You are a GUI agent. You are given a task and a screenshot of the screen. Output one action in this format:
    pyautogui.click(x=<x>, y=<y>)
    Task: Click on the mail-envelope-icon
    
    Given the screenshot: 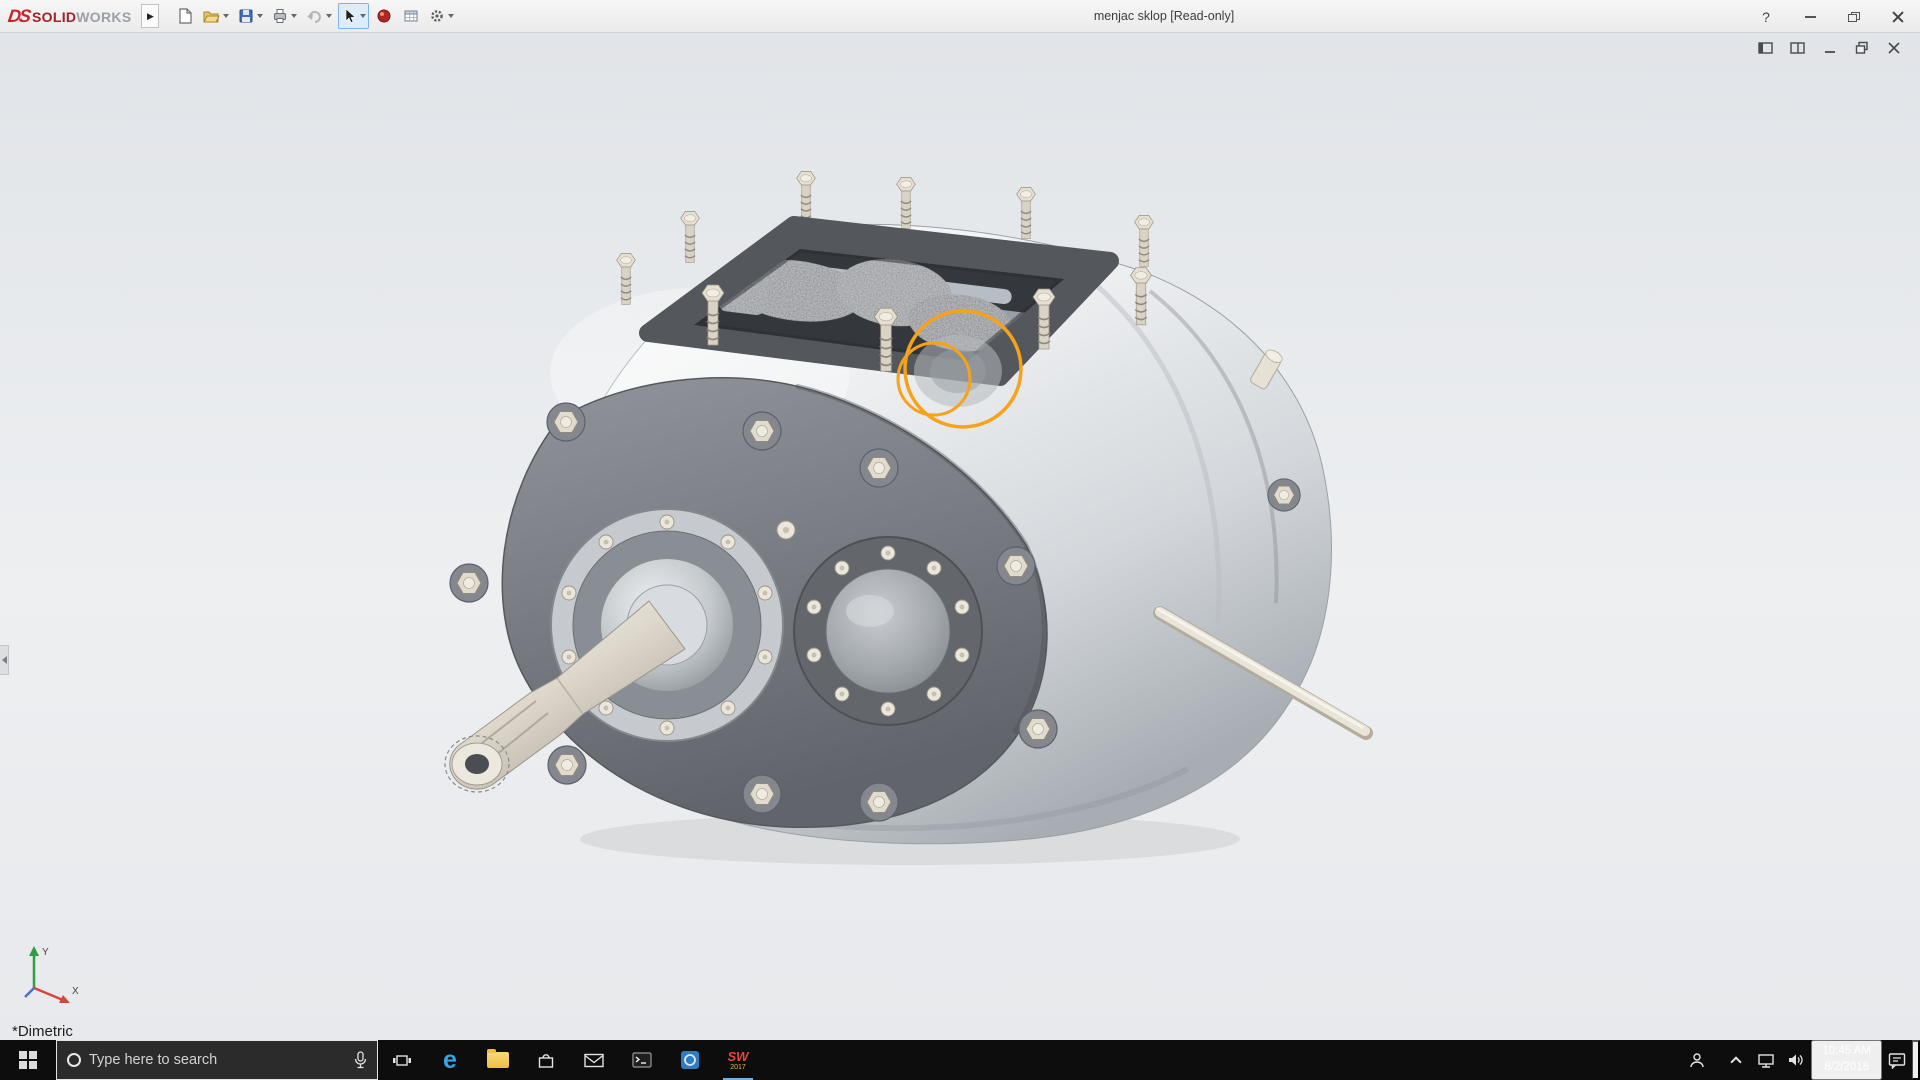 What is the action you would take?
    pyautogui.click(x=594, y=1060)
    